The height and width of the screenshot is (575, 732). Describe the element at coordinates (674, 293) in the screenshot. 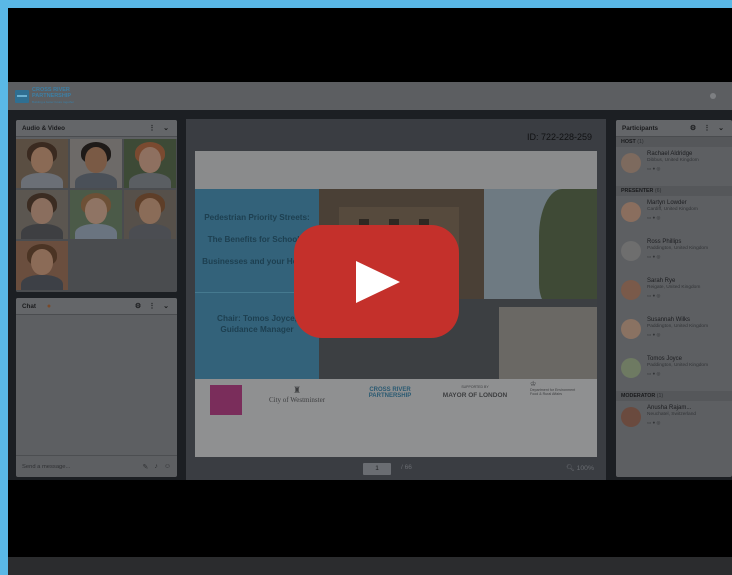

I see `participant-row: Sarah Rye Reigate, United Kingdom ▭ ● ◎` at that location.